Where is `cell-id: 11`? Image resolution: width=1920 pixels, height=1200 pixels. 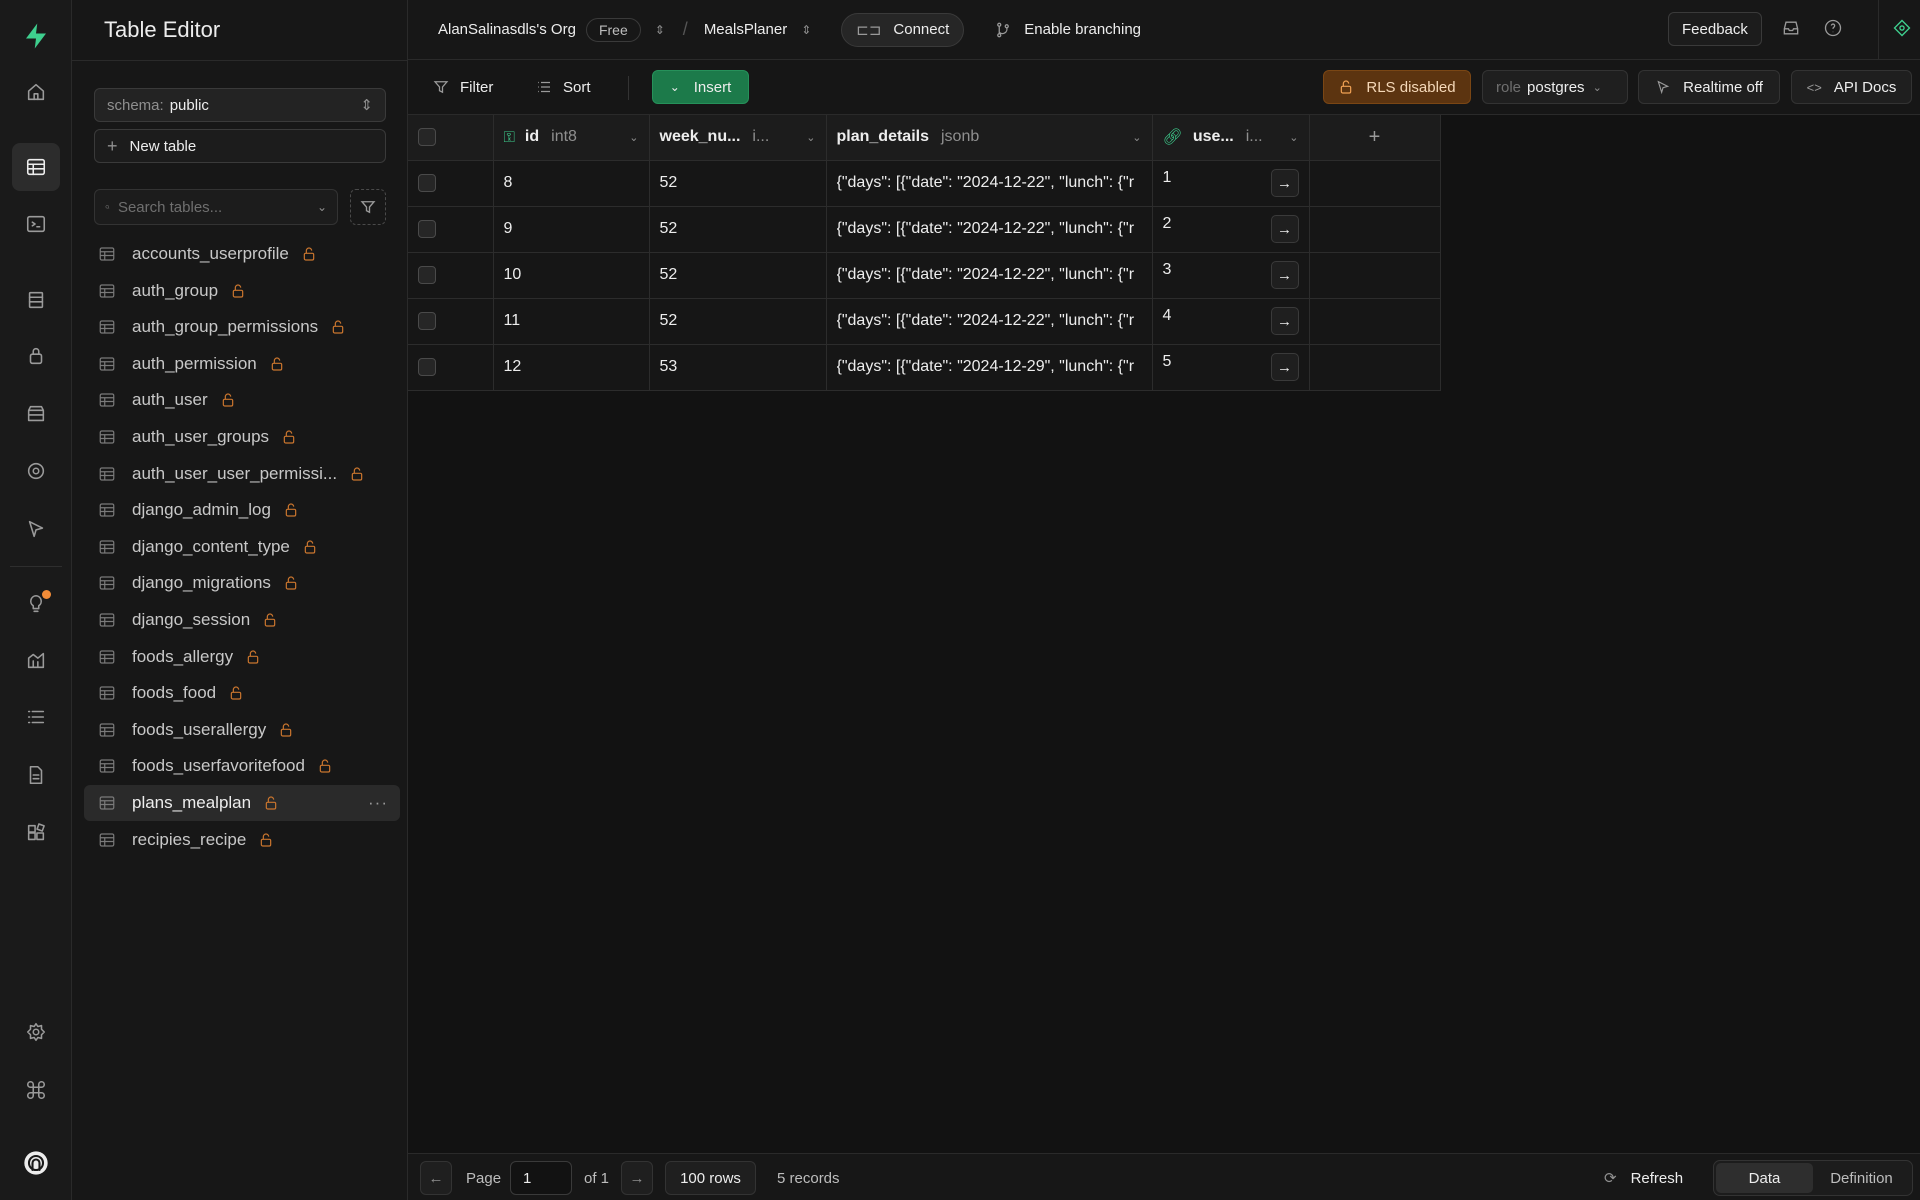
cell-id: 11 is located at coordinates (571, 321).